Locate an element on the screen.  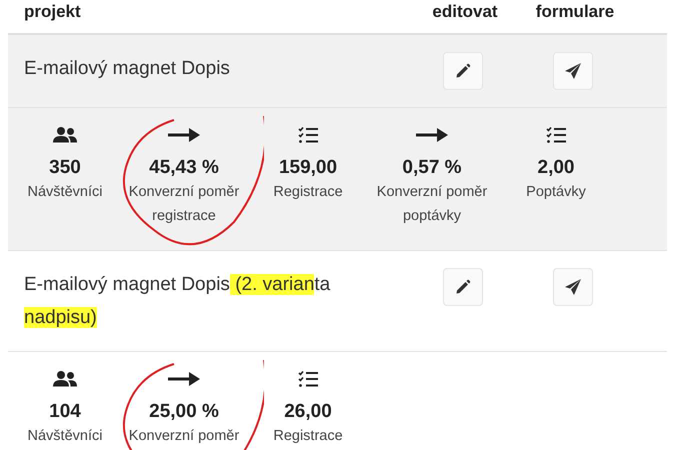
metric-value: 45,43 % is located at coordinates (184, 168).